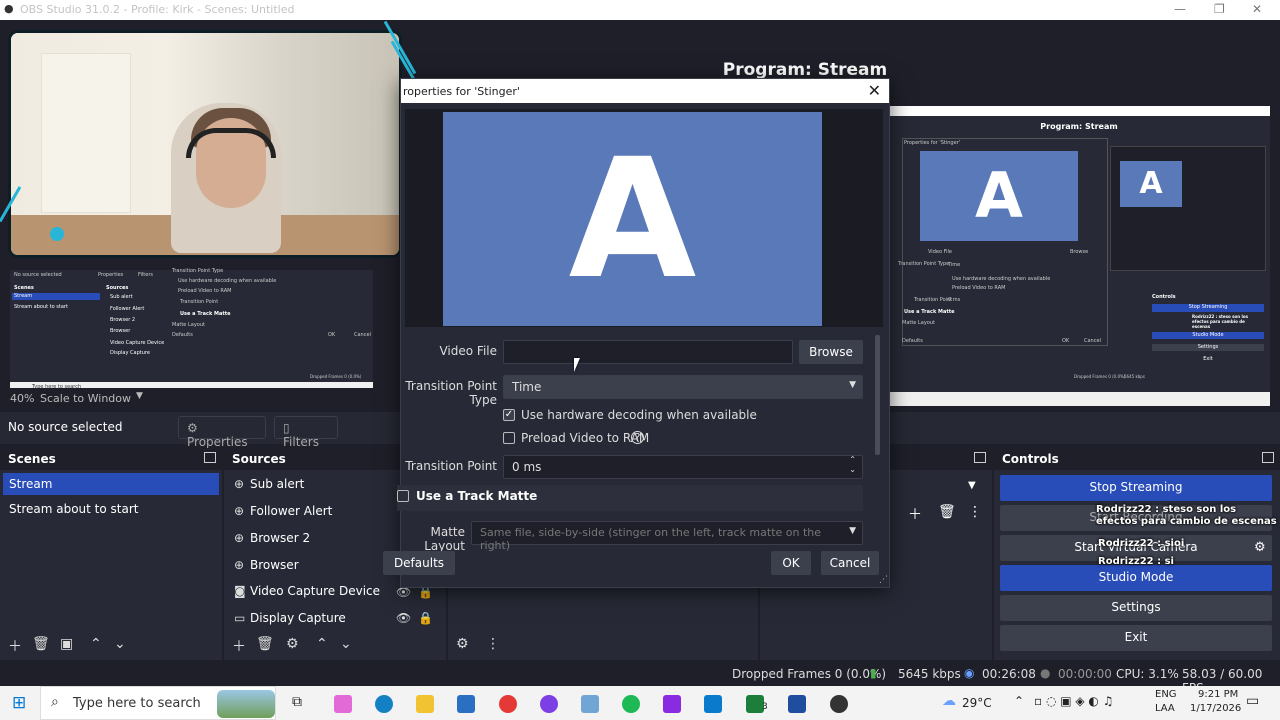  Describe the element at coordinates (831, 352) in the screenshot. I see `browse-button: Browse` at that location.